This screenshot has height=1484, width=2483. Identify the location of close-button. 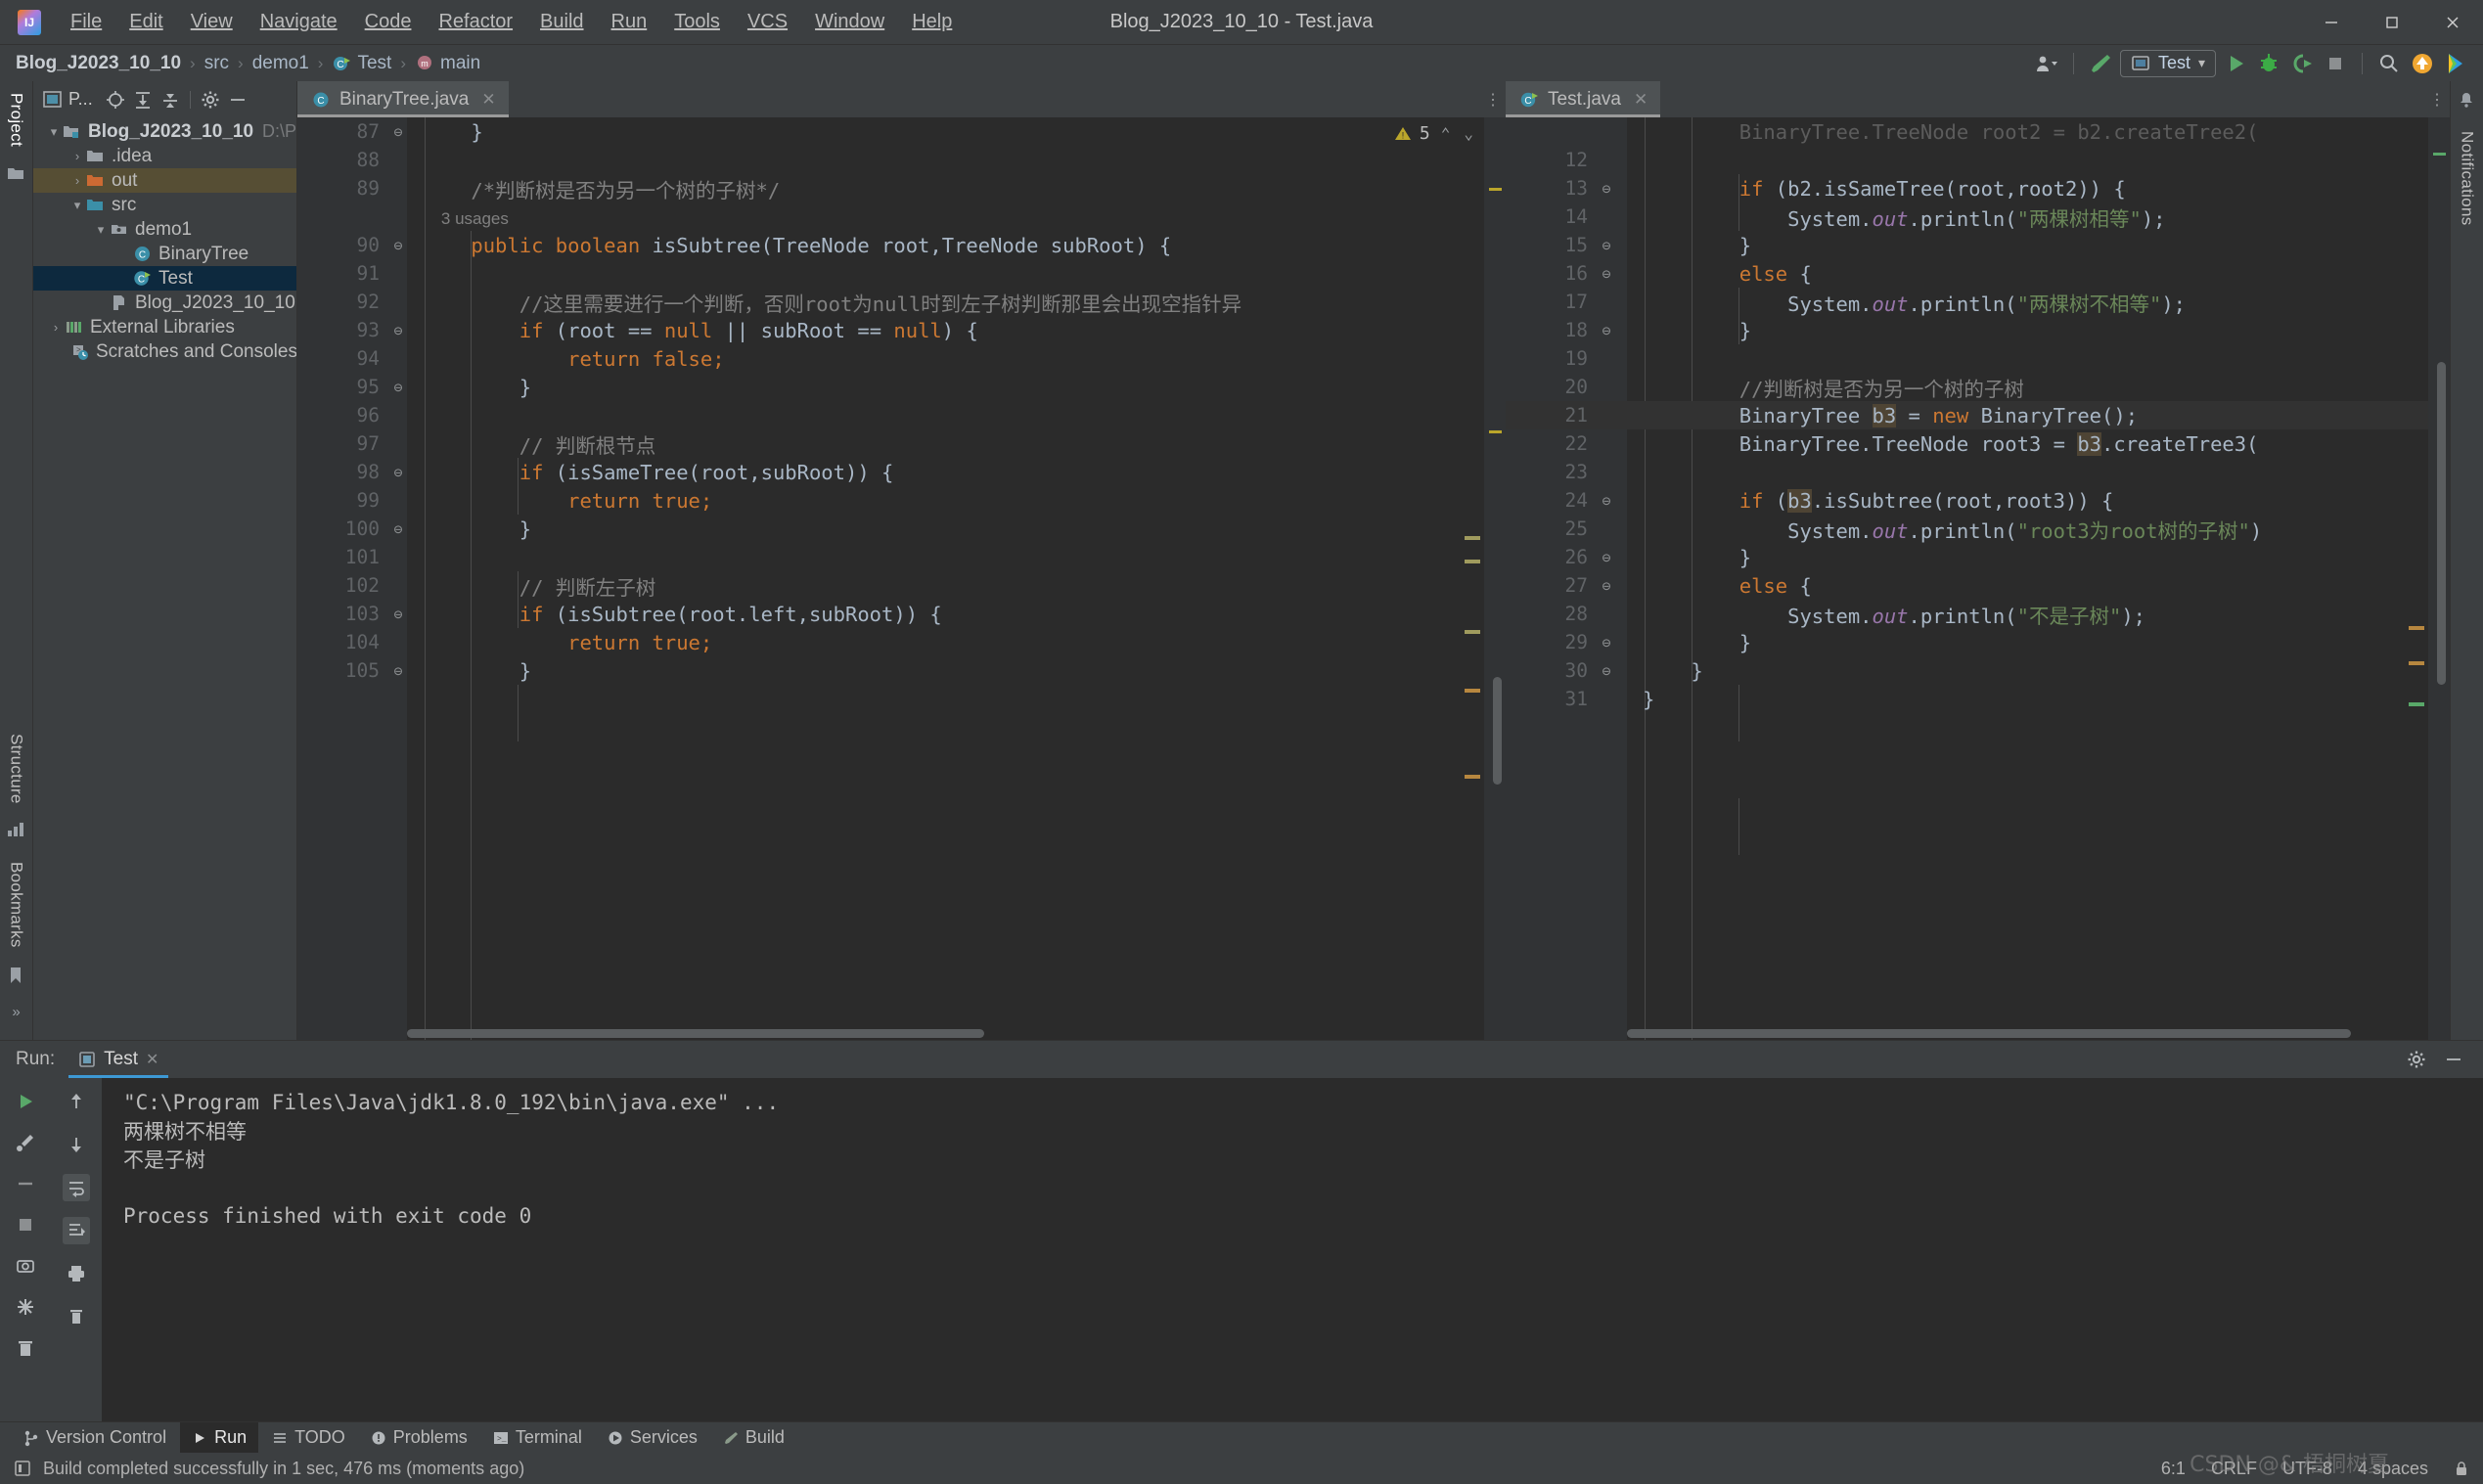
(2452, 22).